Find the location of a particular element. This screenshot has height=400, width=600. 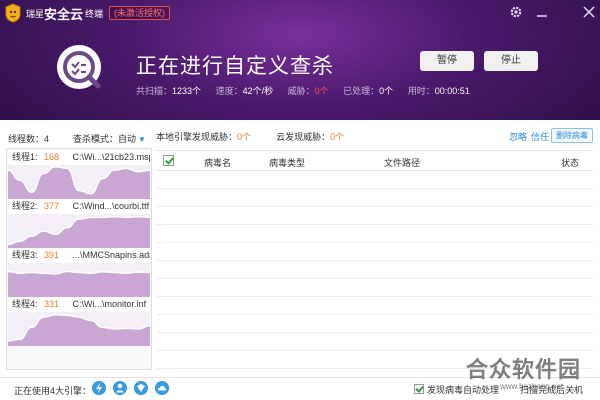

thread-count: 168 is located at coordinates (52, 157).